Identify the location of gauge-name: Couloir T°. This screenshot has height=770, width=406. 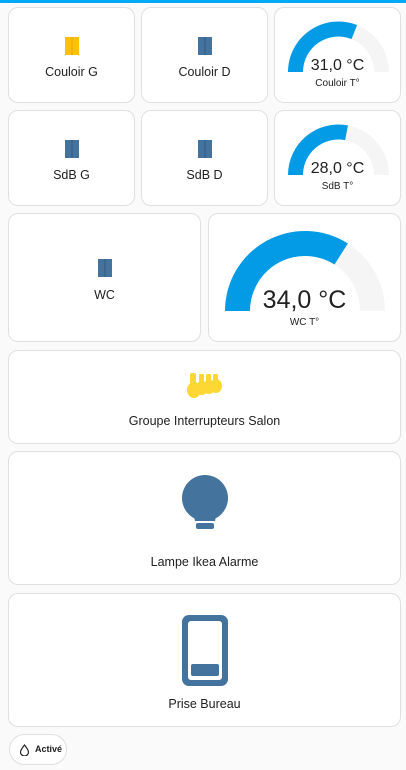
(337, 83).